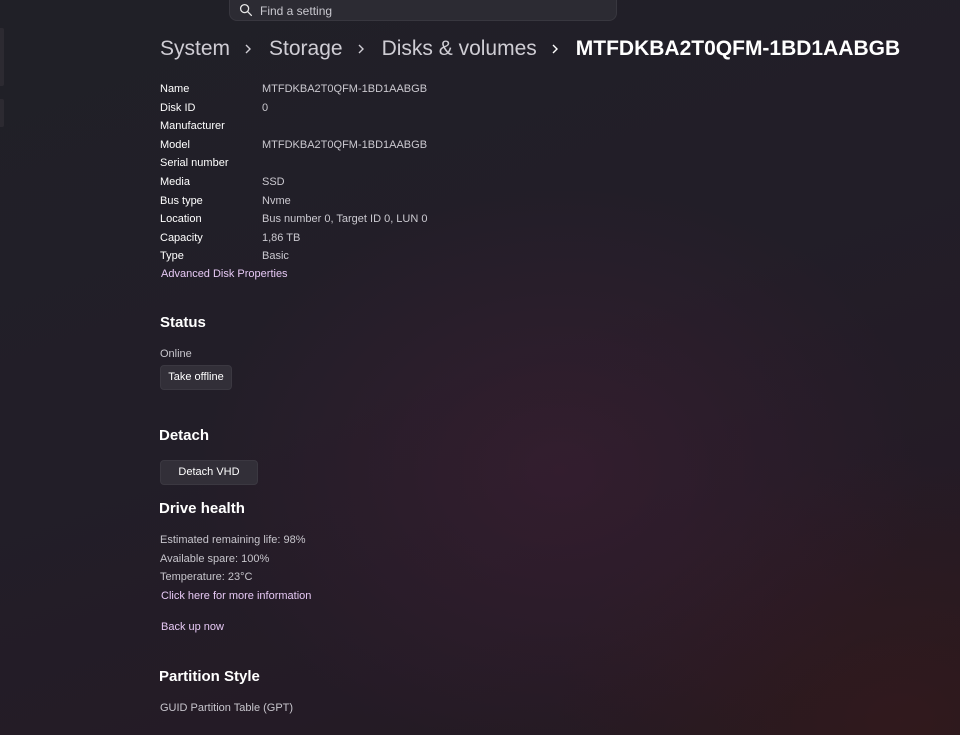  Describe the element at coordinates (184, 435) in the screenshot. I see `detach-title: Detach` at that location.